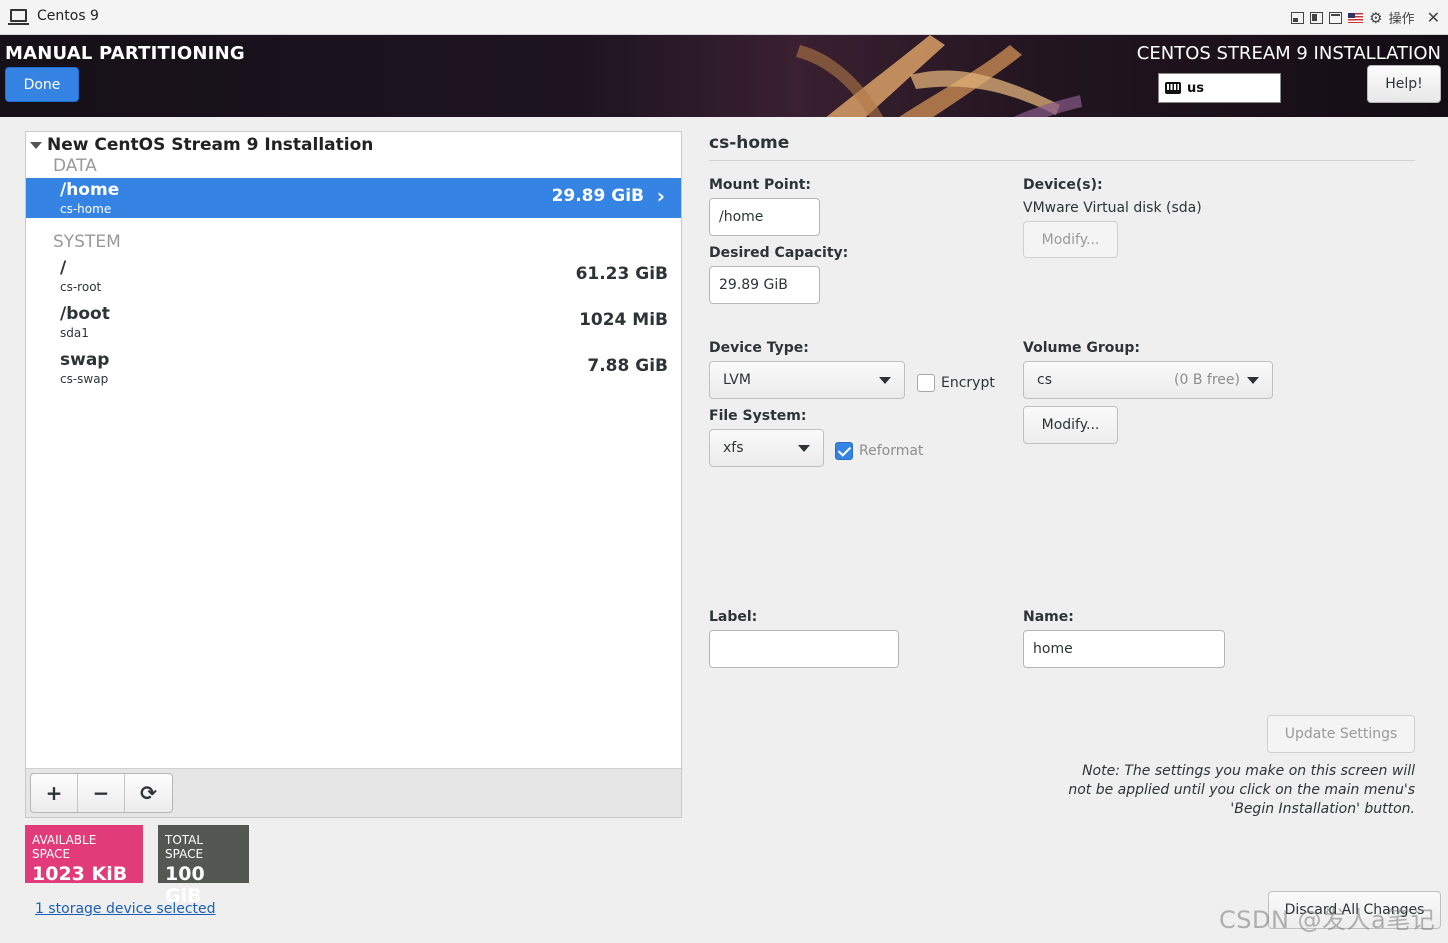 Image resolution: width=1448 pixels, height=943 pixels. What do you see at coordinates (724, 17) in the screenshot?
I see `window-titlebar: Centos 9 ⚙ 操作 ✕` at bounding box center [724, 17].